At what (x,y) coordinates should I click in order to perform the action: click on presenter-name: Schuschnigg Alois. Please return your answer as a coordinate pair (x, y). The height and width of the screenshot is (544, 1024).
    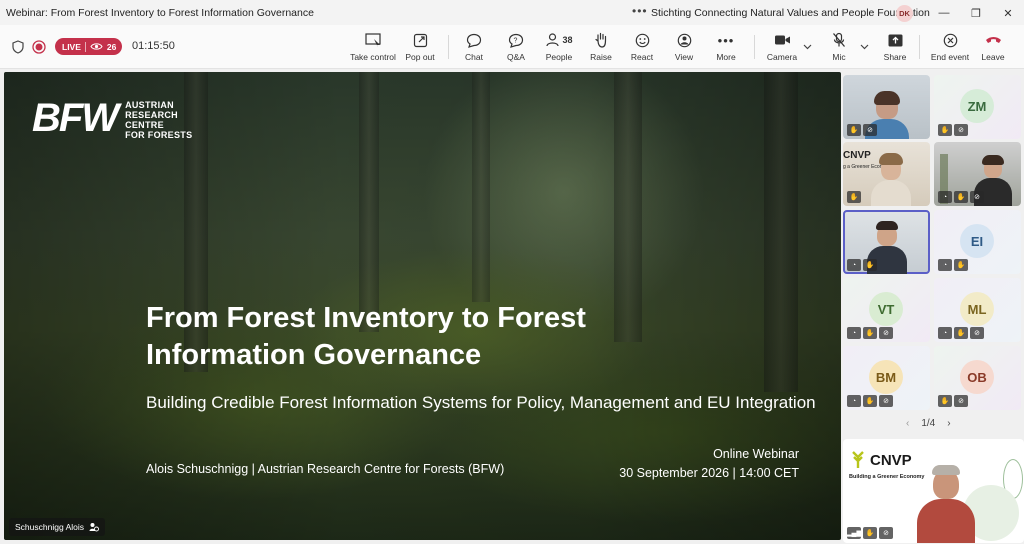
    Looking at the image, I should click on (49, 527).